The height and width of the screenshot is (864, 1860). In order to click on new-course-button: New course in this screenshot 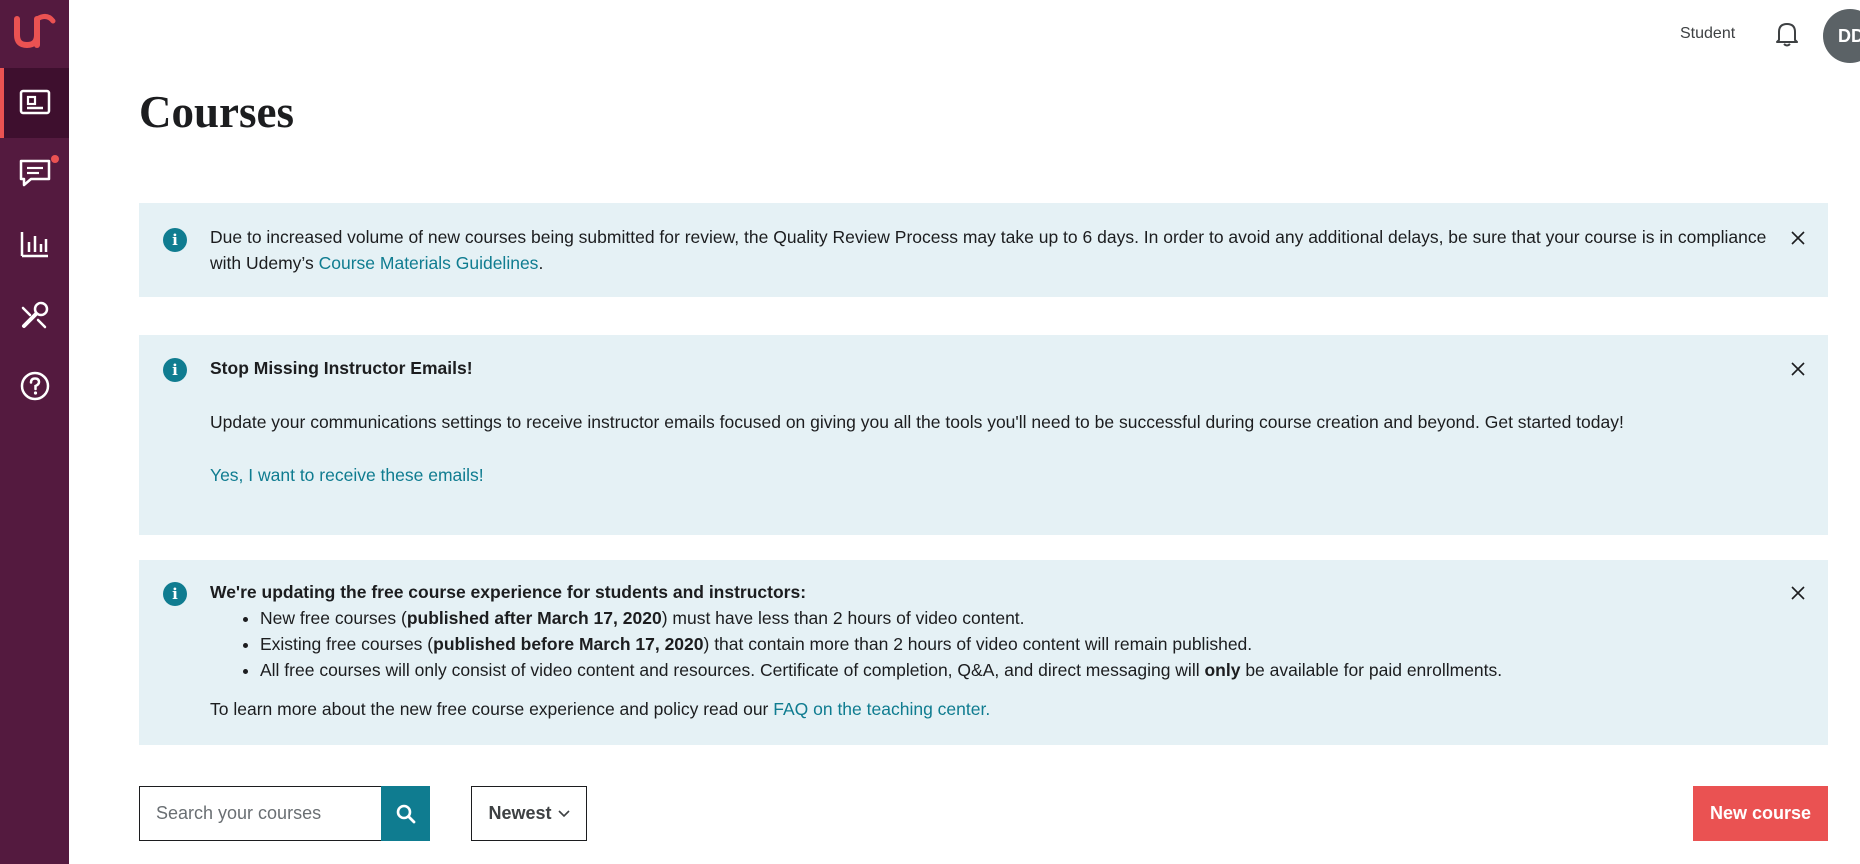, I will do `click(1760, 813)`.